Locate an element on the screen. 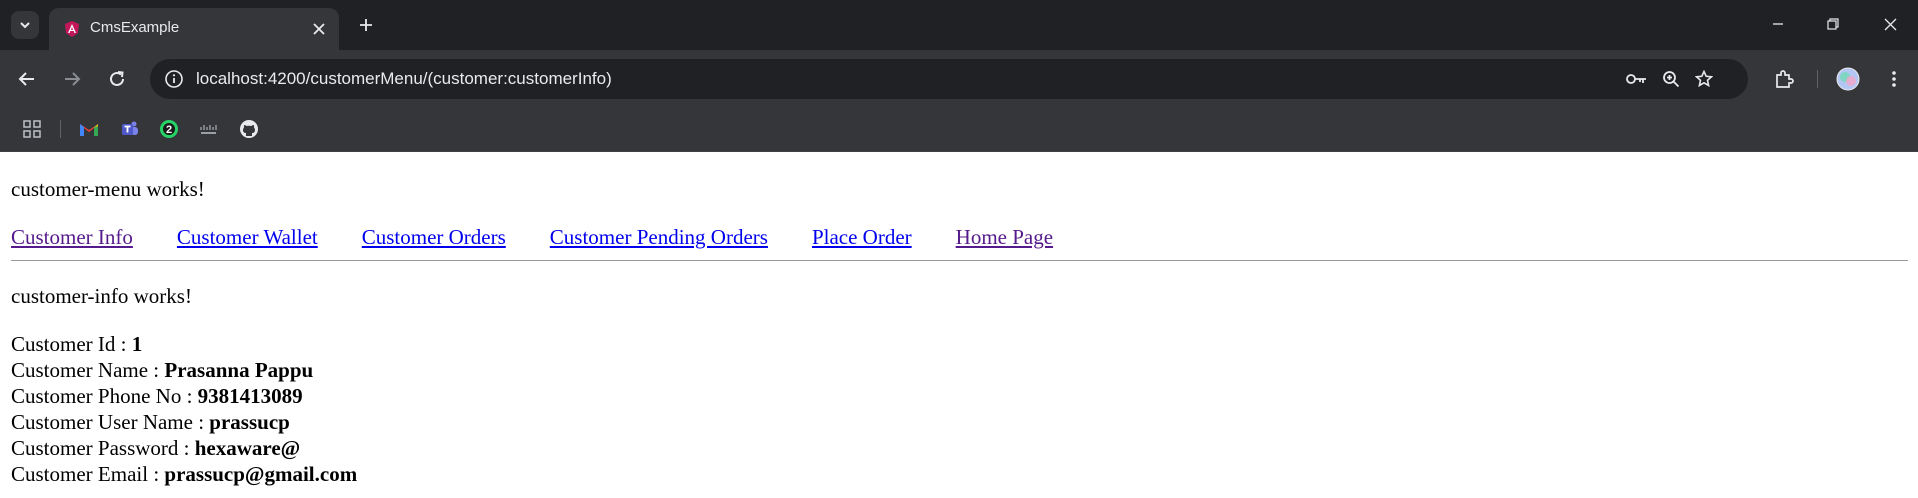  detail-customer-password: Customer Password : hexaware@ is located at coordinates (959, 448).